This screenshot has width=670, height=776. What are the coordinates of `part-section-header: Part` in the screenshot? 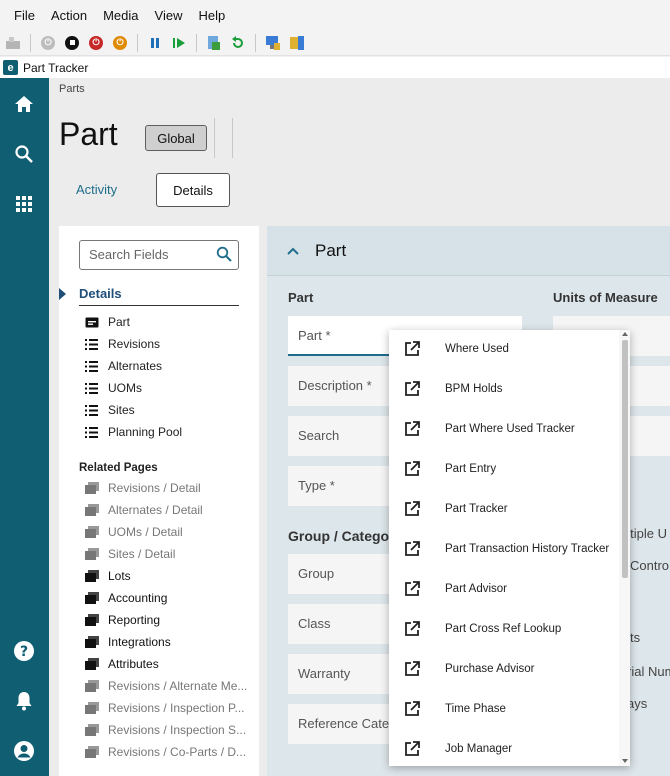 It's located at (468, 251).